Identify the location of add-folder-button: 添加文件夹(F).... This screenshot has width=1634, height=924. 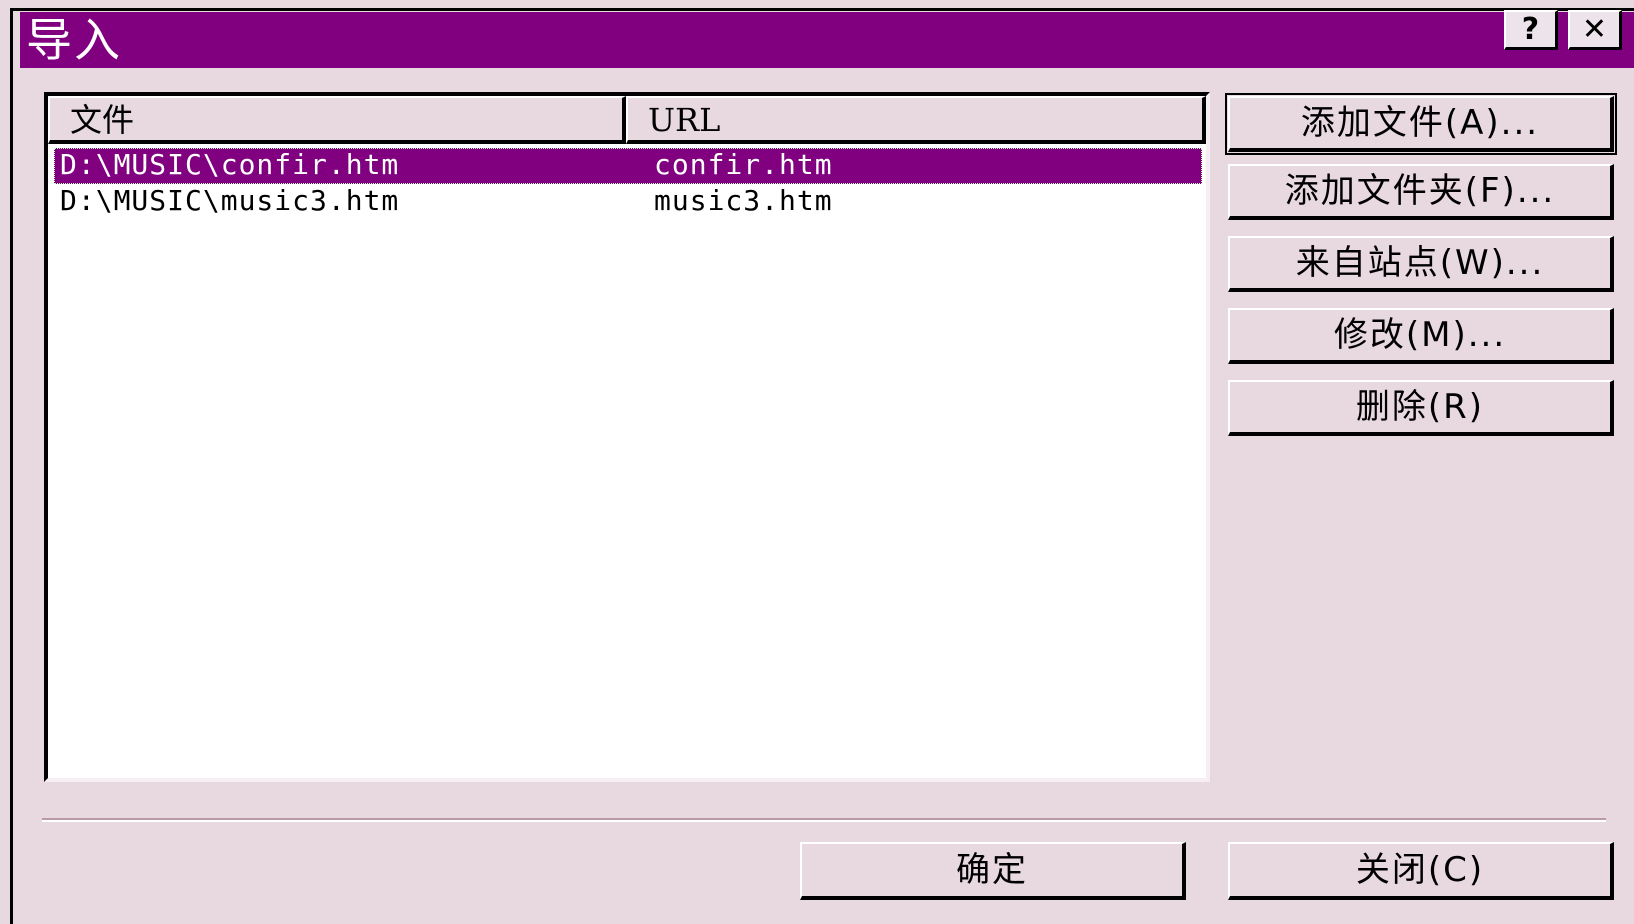
(1421, 192).